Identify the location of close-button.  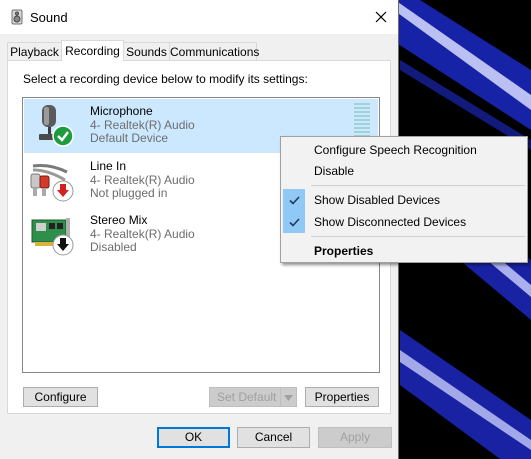
(381, 17).